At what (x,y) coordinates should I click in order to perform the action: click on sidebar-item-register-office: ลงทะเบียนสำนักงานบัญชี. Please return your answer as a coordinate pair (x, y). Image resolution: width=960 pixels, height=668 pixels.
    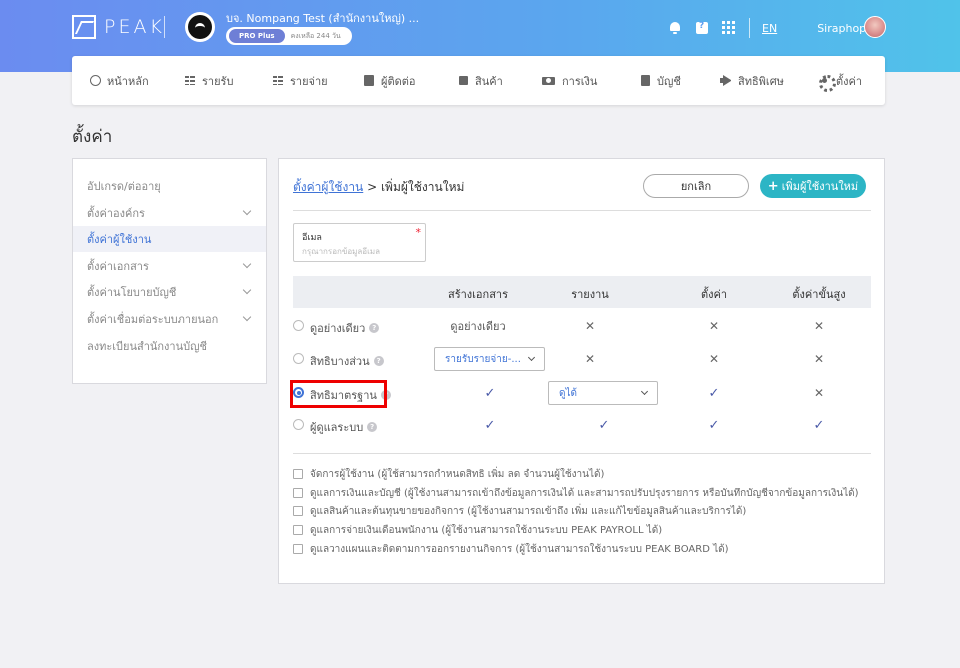
    Looking at the image, I should click on (169, 346).